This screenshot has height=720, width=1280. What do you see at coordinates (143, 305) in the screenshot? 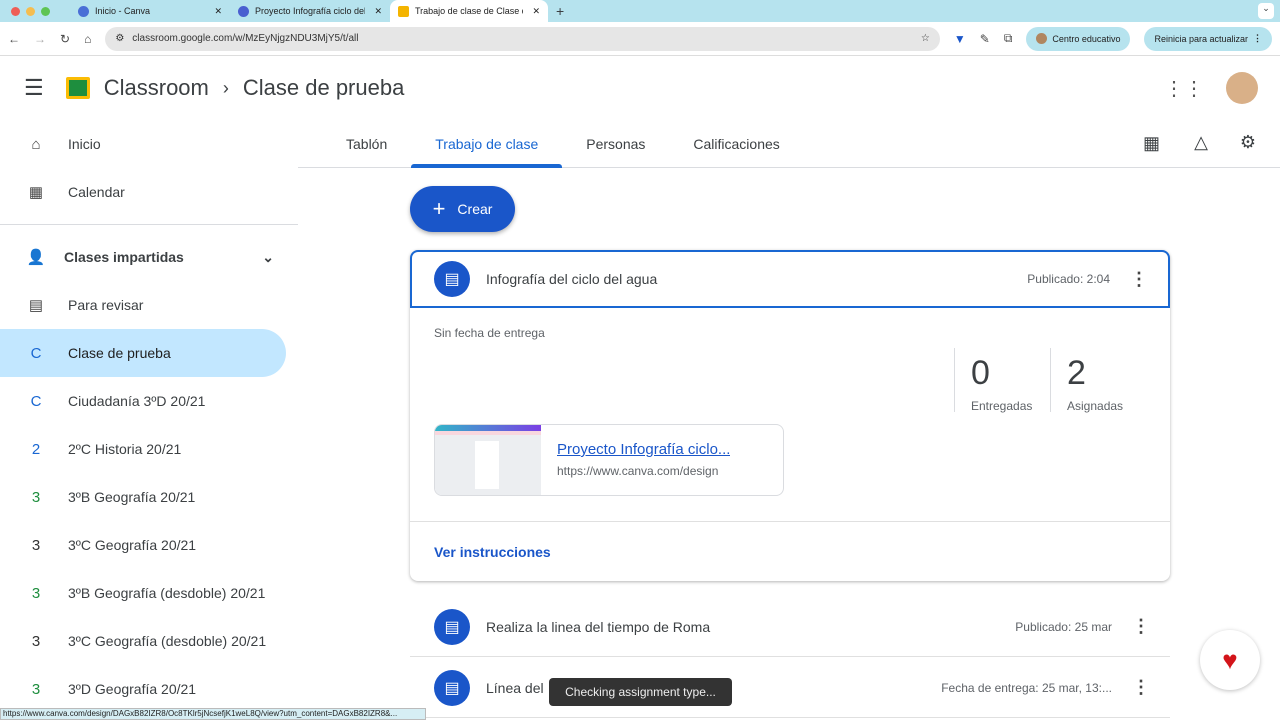
I see `sidebar-item-para-revisar: ▤ Para revisar` at bounding box center [143, 305].